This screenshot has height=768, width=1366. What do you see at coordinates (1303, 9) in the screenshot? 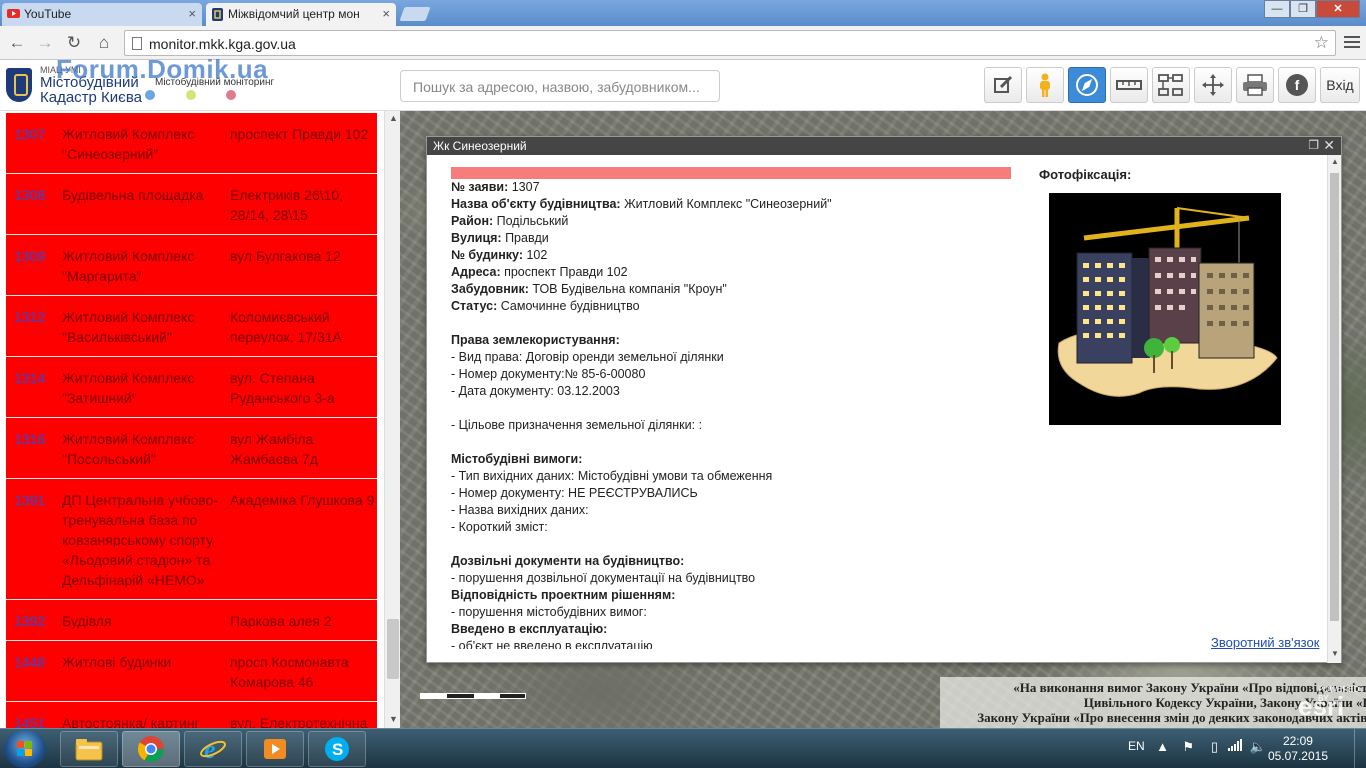
I see `maximize-button: ❐` at bounding box center [1303, 9].